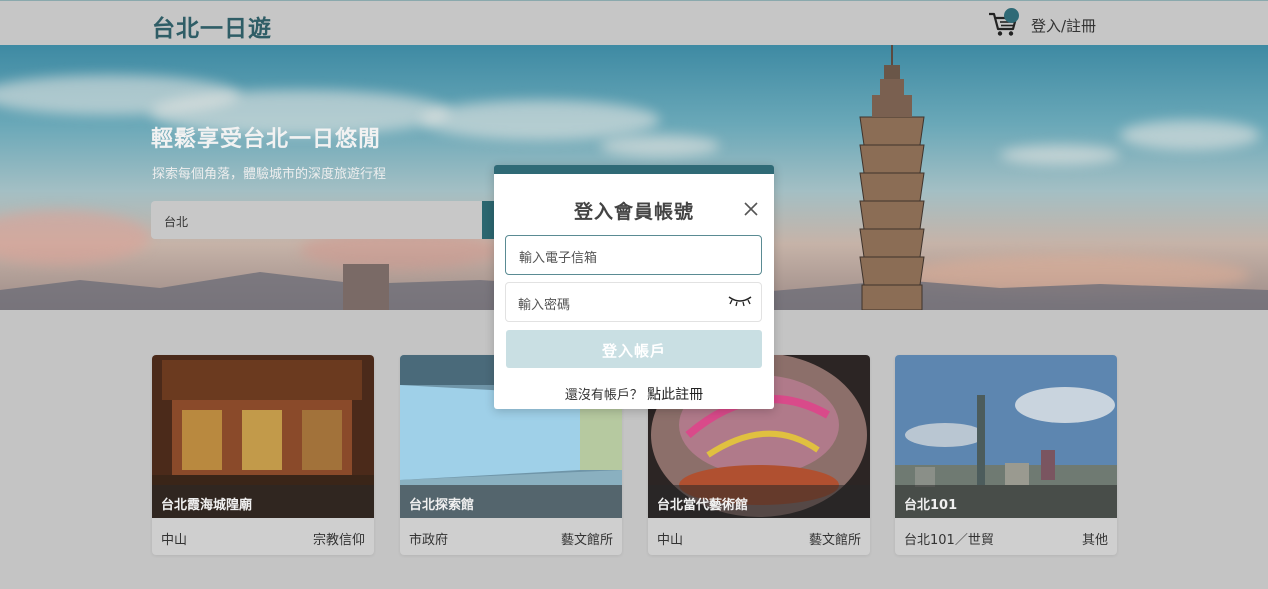  Describe the element at coordinates (263, 501) in the screenshot. I see `attraction-name: 台北霞海城隍廟` at that location.